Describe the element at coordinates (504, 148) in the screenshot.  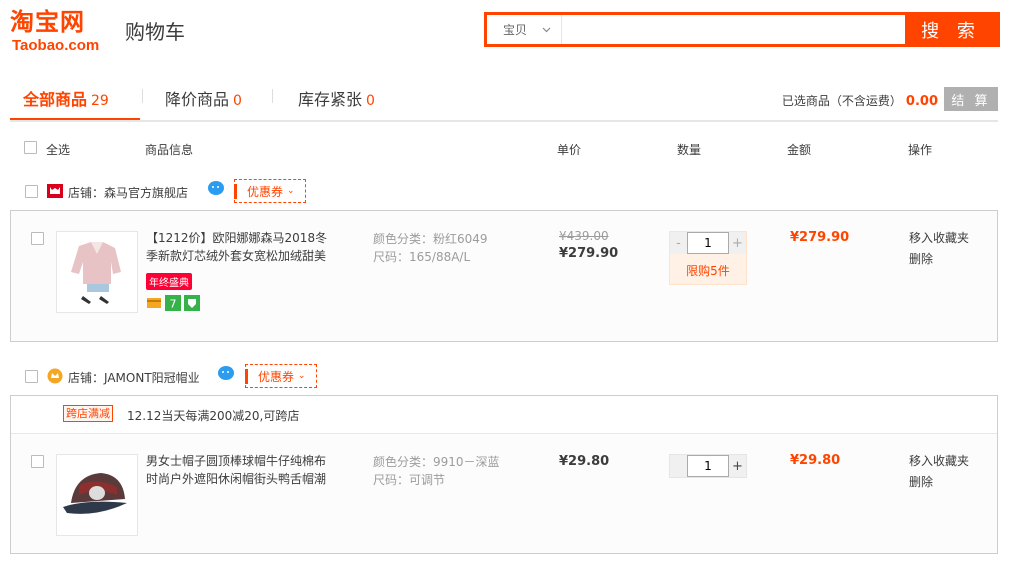
I see `column-header: 全选 商品信息 单价 数量 金额 操作` at that location.